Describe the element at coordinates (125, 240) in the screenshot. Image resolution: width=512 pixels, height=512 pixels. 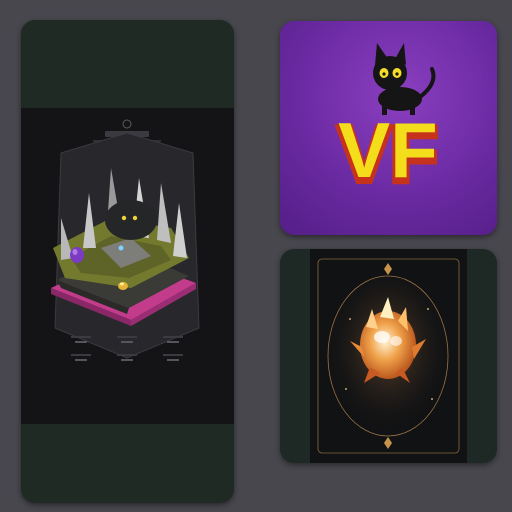
I see `land-artwork` at that location.